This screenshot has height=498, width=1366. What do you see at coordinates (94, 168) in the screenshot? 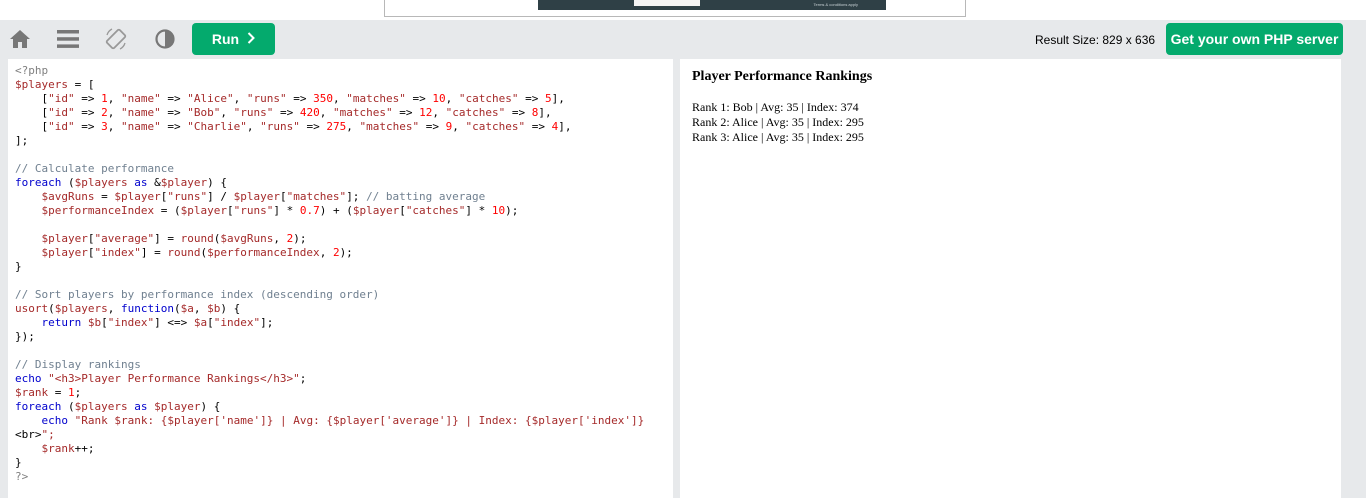
I see `code-line: // Calculate performance` at bounding box center [94, 168].